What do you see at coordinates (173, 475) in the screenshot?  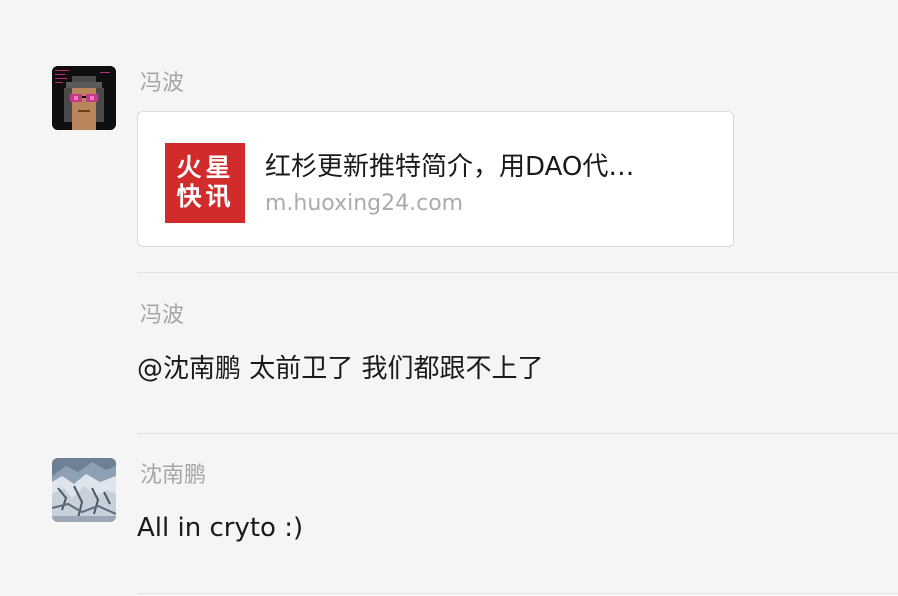 I see `sender-name: 沈南鹏` at bounding box center [173, 475].